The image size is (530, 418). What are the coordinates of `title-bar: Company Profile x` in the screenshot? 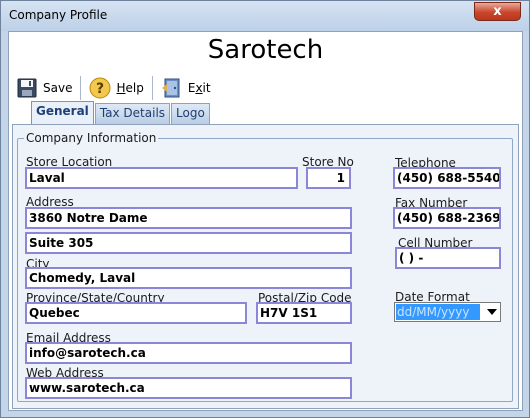 It's located at (265, 16).